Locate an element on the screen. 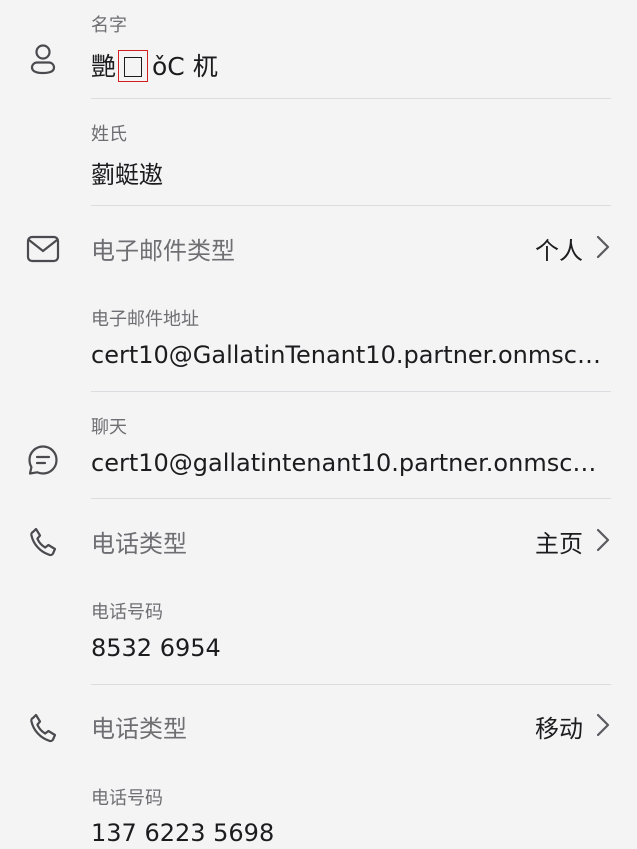 This screenshot has height=849, width=637. email-type-row: 电子邮件类型 个人 is located at coordinates (318, 246).